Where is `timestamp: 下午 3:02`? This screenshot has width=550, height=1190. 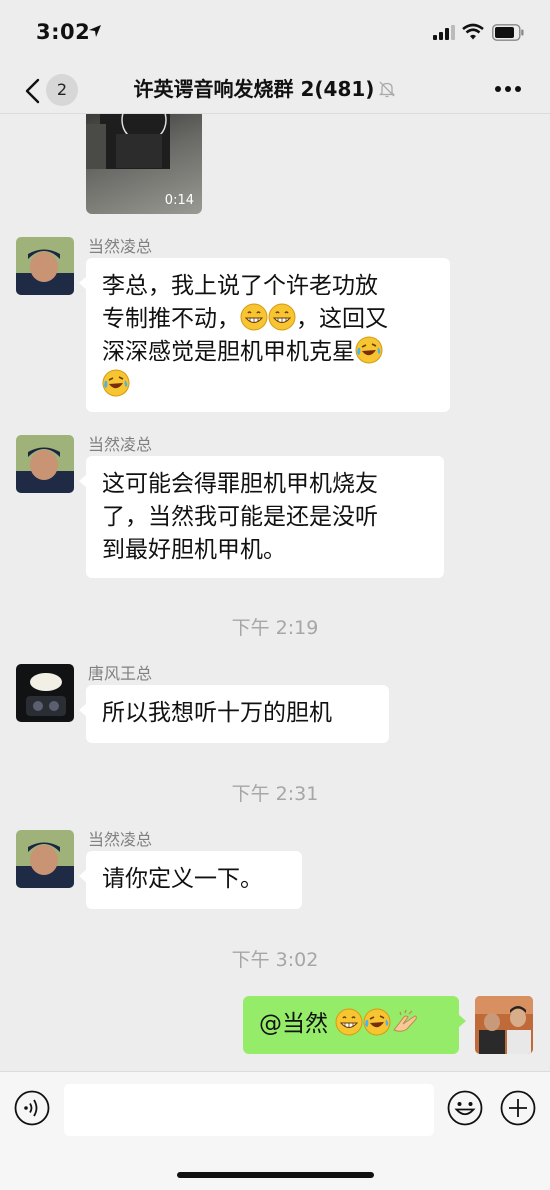 timestamp: 下午 3:02 is located at coordinates (275, 960).